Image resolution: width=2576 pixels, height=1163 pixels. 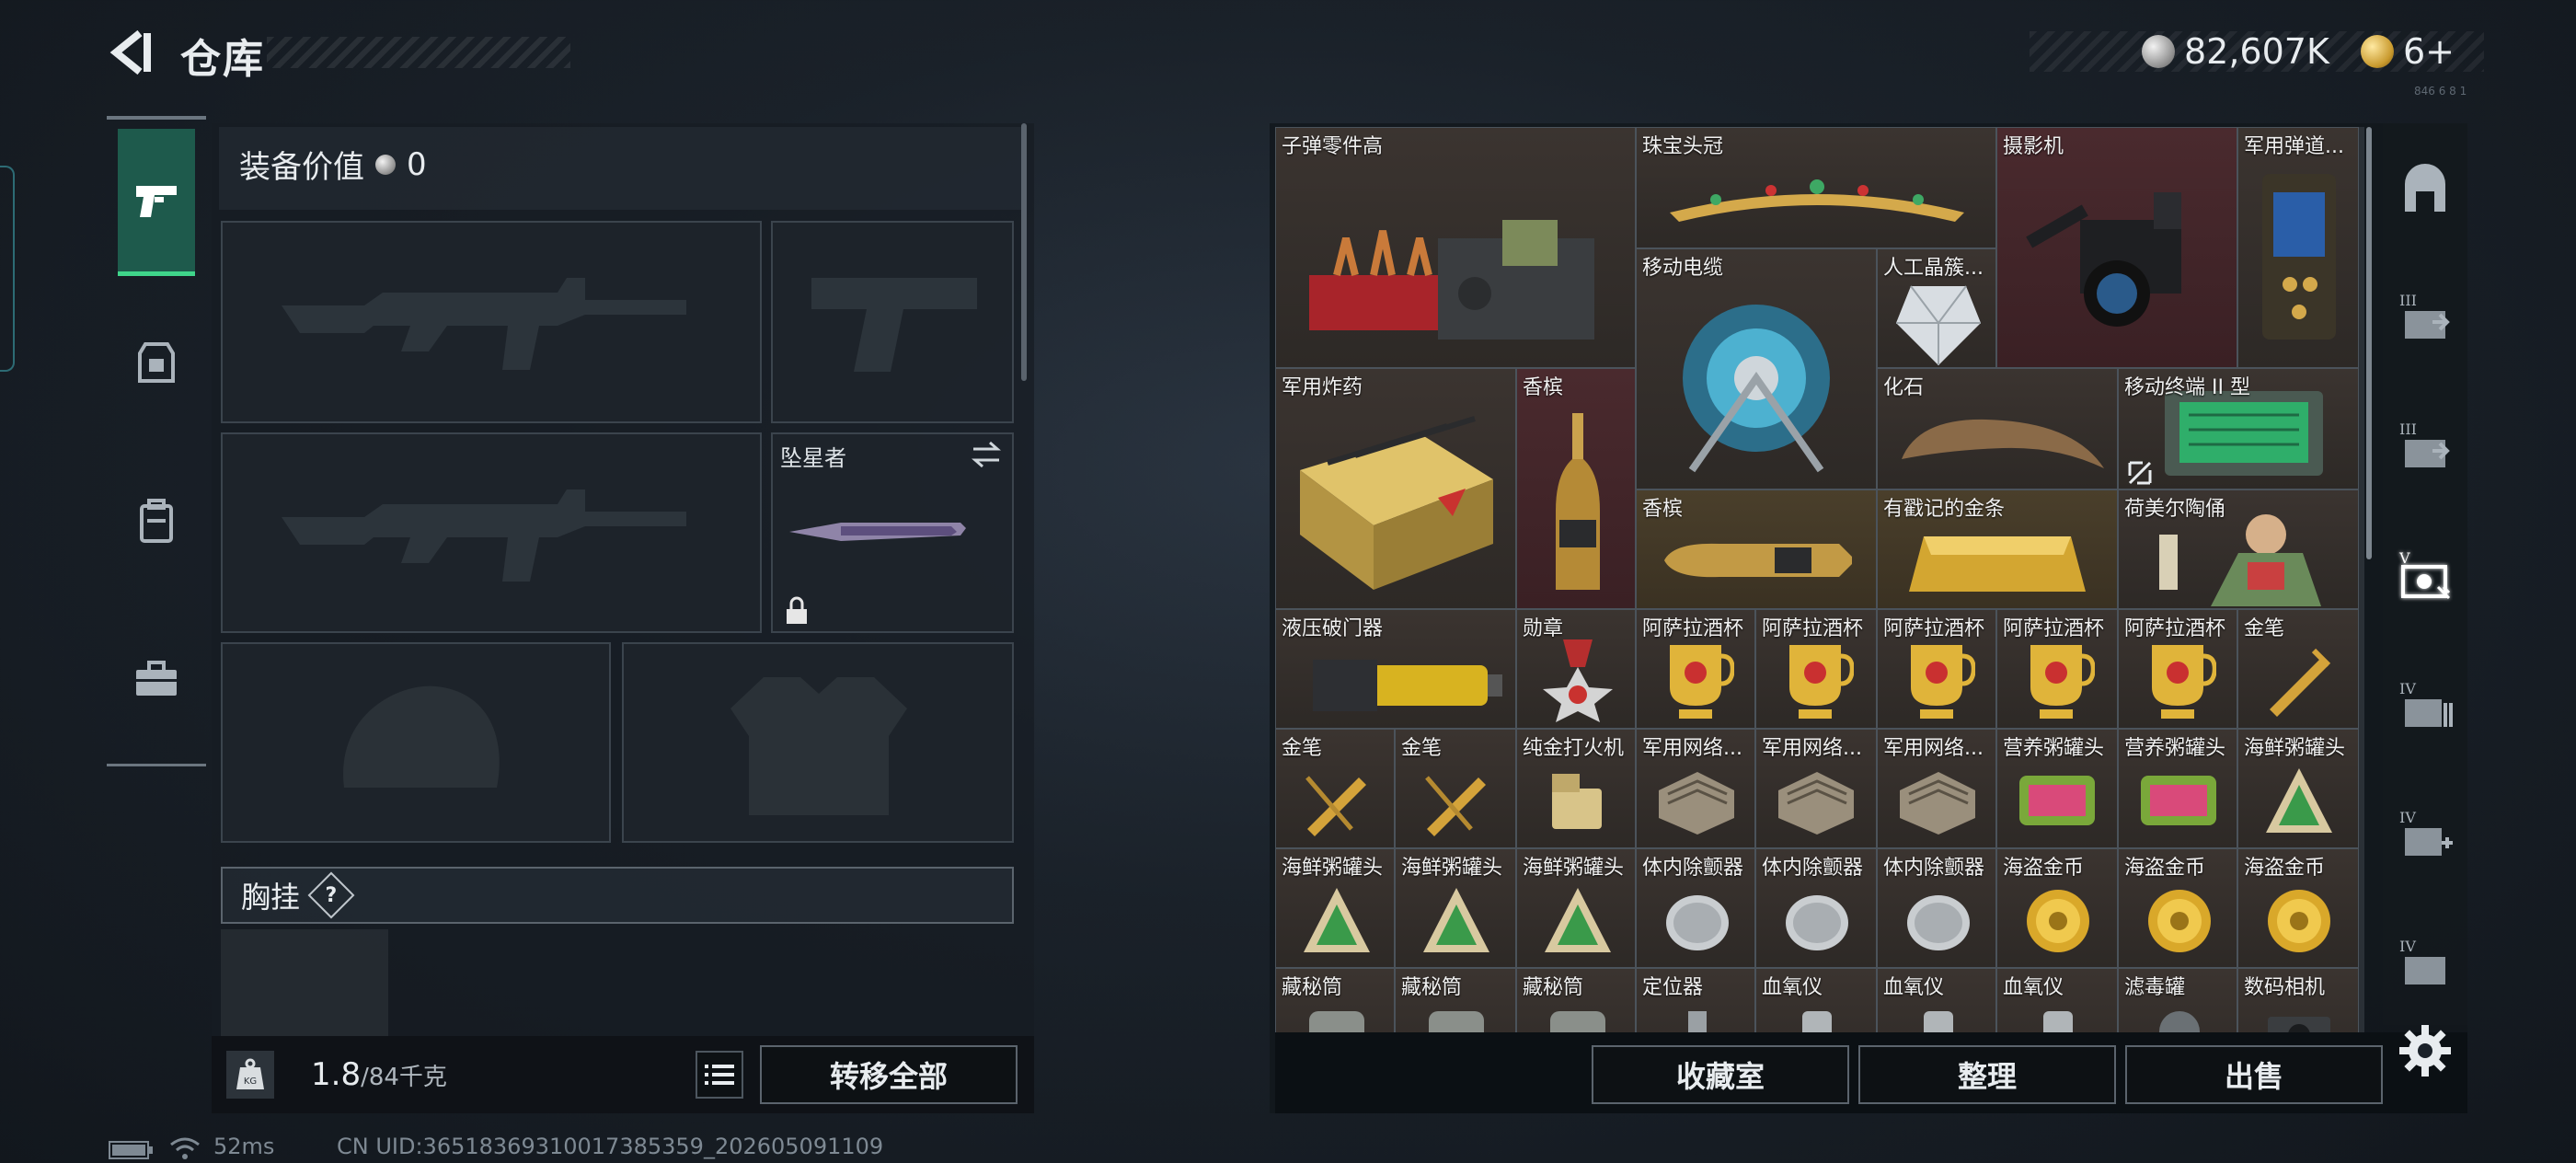 I want to click on collection-room-button: 收藏室, so click(x=1720, y=1075).